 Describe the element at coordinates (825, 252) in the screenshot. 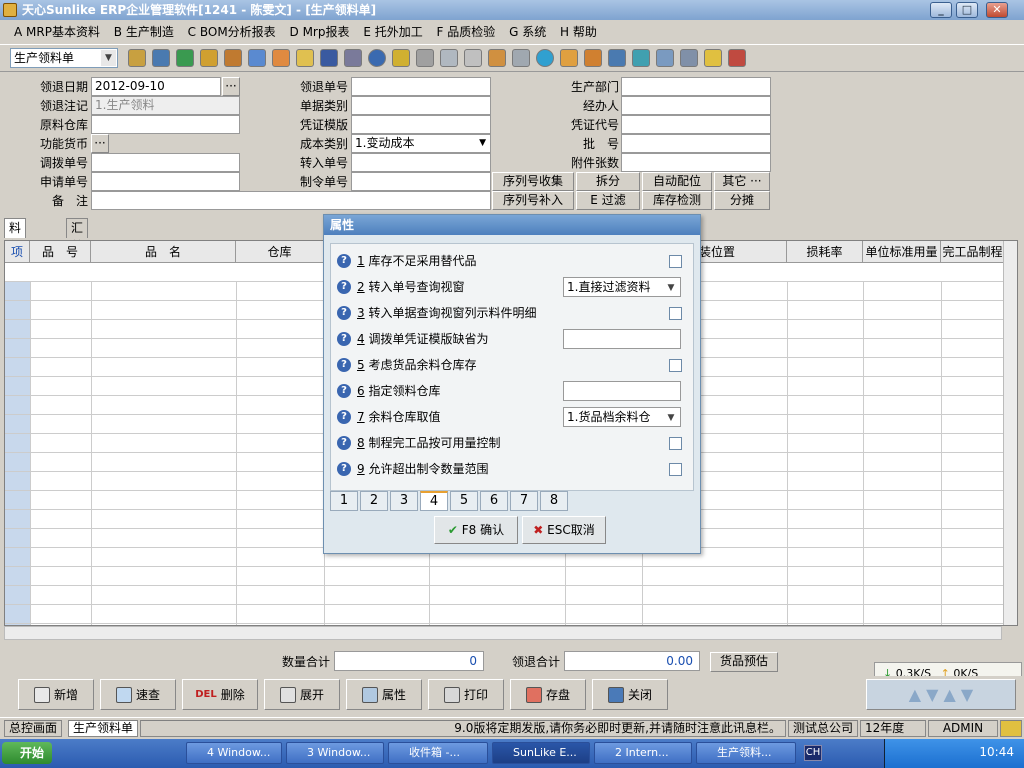

I see `col-loss-rate: 损耗率` at that location.